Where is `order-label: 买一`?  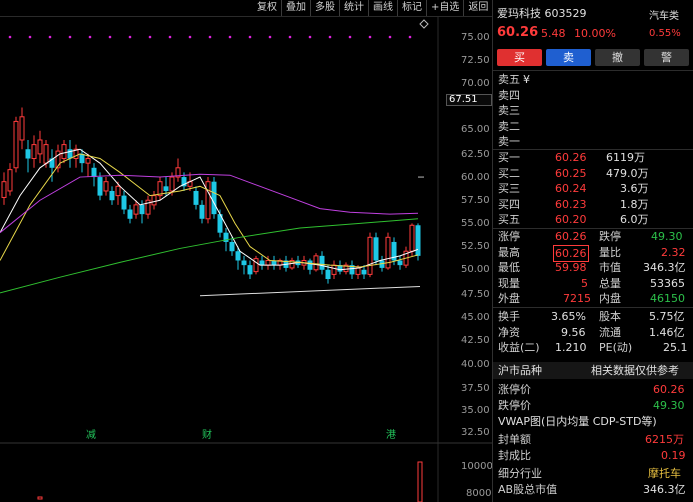 order-label: 买一 is located at coordinates (509, 157).